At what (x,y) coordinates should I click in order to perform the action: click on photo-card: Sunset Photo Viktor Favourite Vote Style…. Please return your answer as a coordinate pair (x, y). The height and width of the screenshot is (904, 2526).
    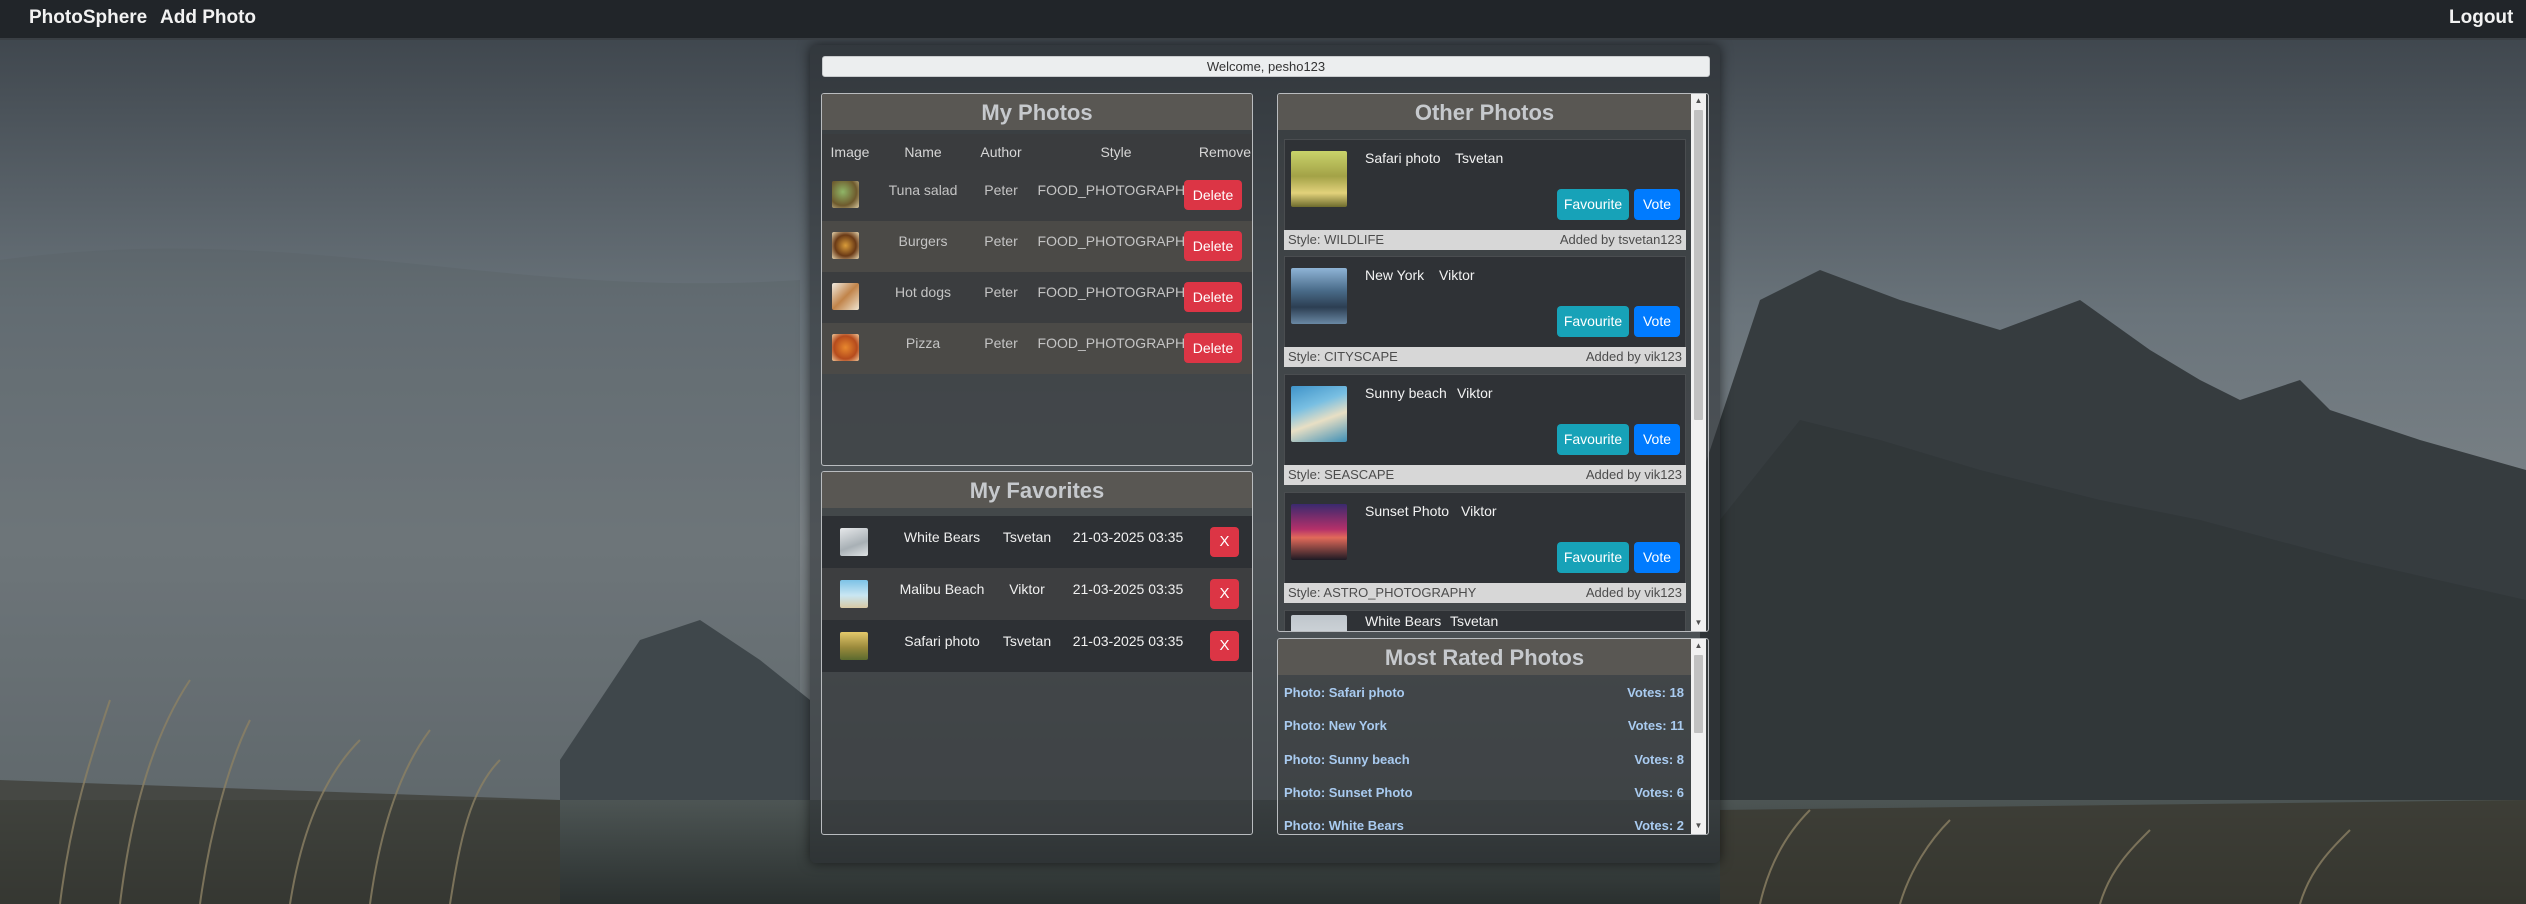
    Looking at the image, I should click on (1485, 548).